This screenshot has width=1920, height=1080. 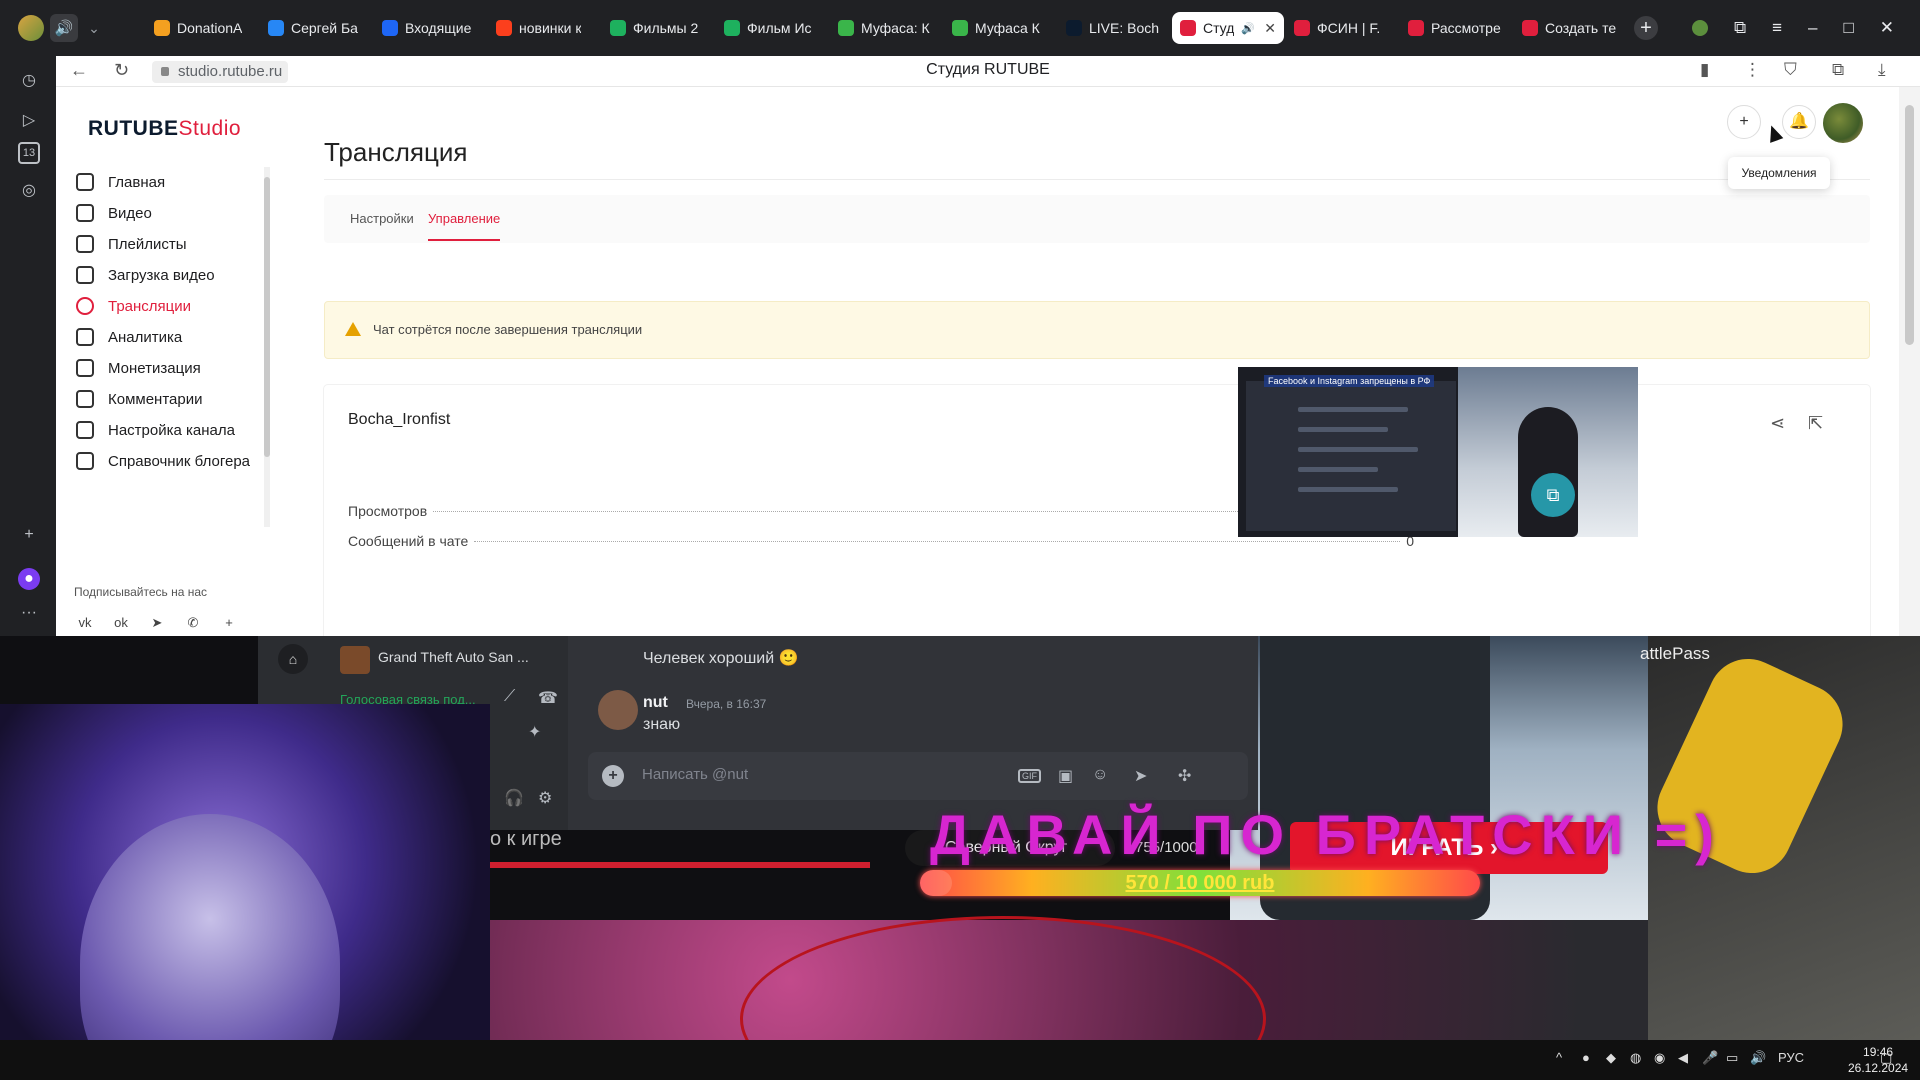 What do you see at coordinates (64, 28) in the screenshot?
I see `audio-icon: 🔊` at bounding box center [64, 28].